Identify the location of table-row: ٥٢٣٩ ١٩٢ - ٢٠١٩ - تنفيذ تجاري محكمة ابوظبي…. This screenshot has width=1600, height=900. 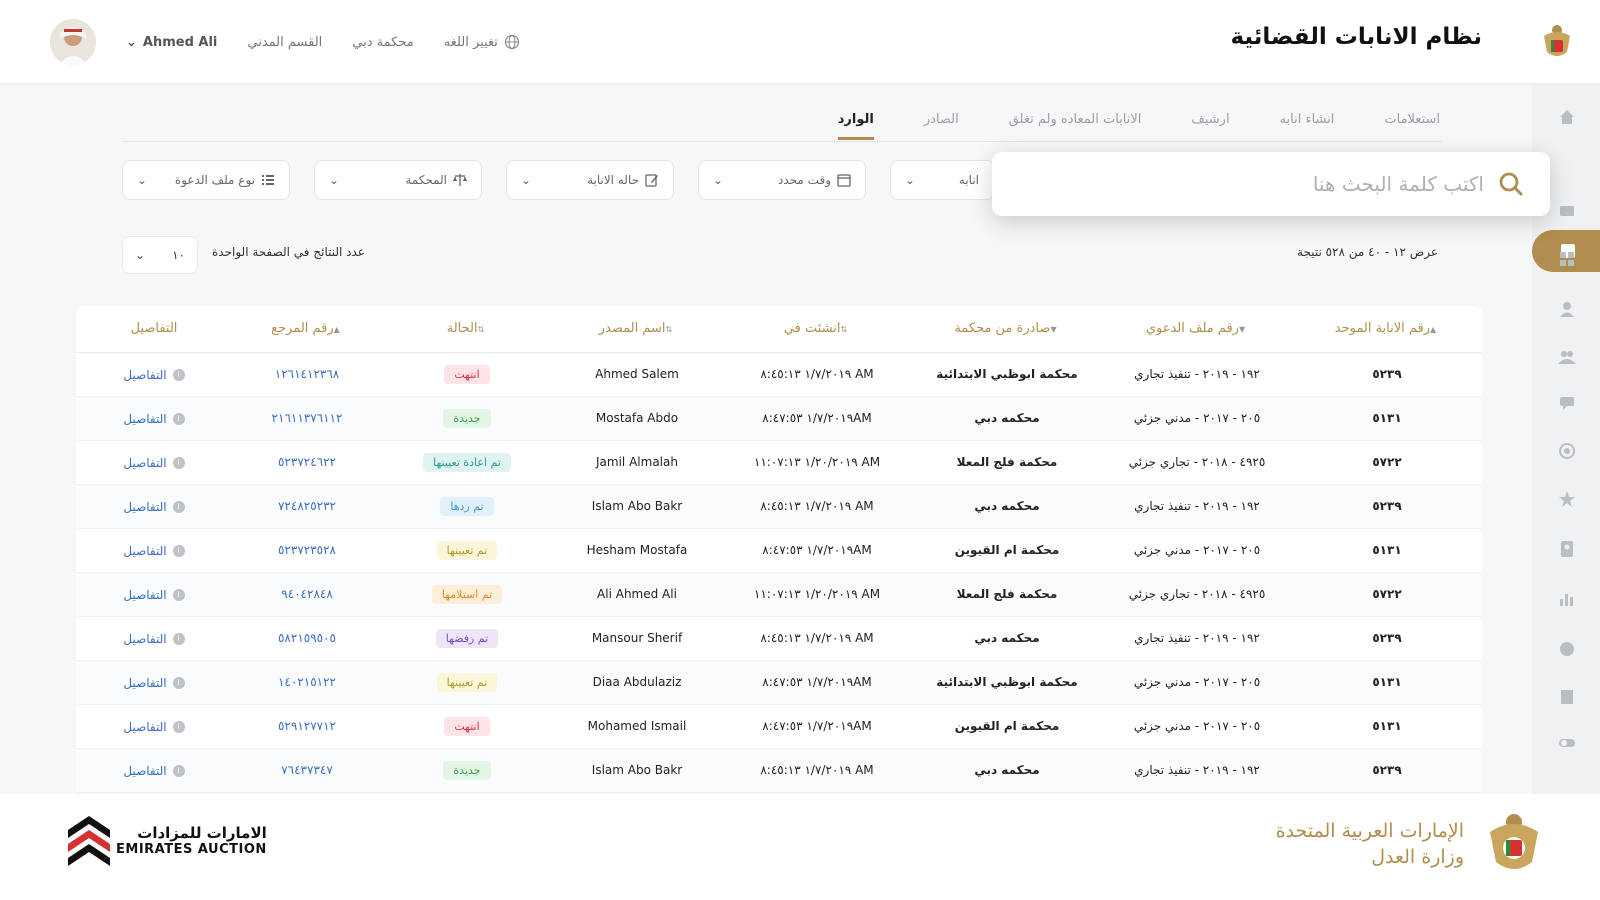
(779, 374).